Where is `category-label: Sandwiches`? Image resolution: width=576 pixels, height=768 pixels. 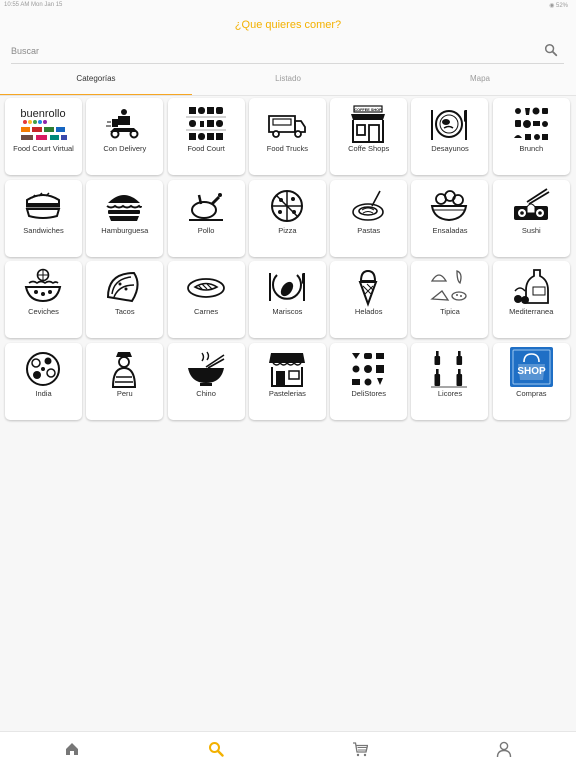
category-label: Sandwiches is located at coordinates (43, 230).